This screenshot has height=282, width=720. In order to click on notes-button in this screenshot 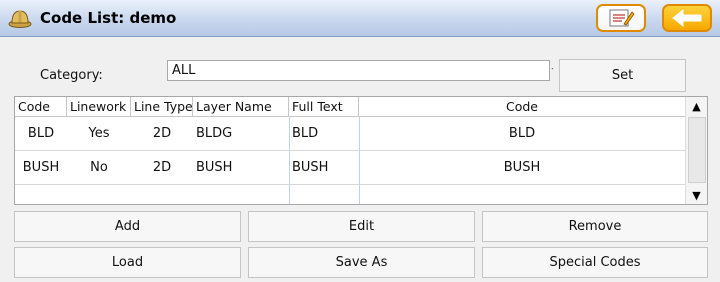, I will do `click(621, 18)`.